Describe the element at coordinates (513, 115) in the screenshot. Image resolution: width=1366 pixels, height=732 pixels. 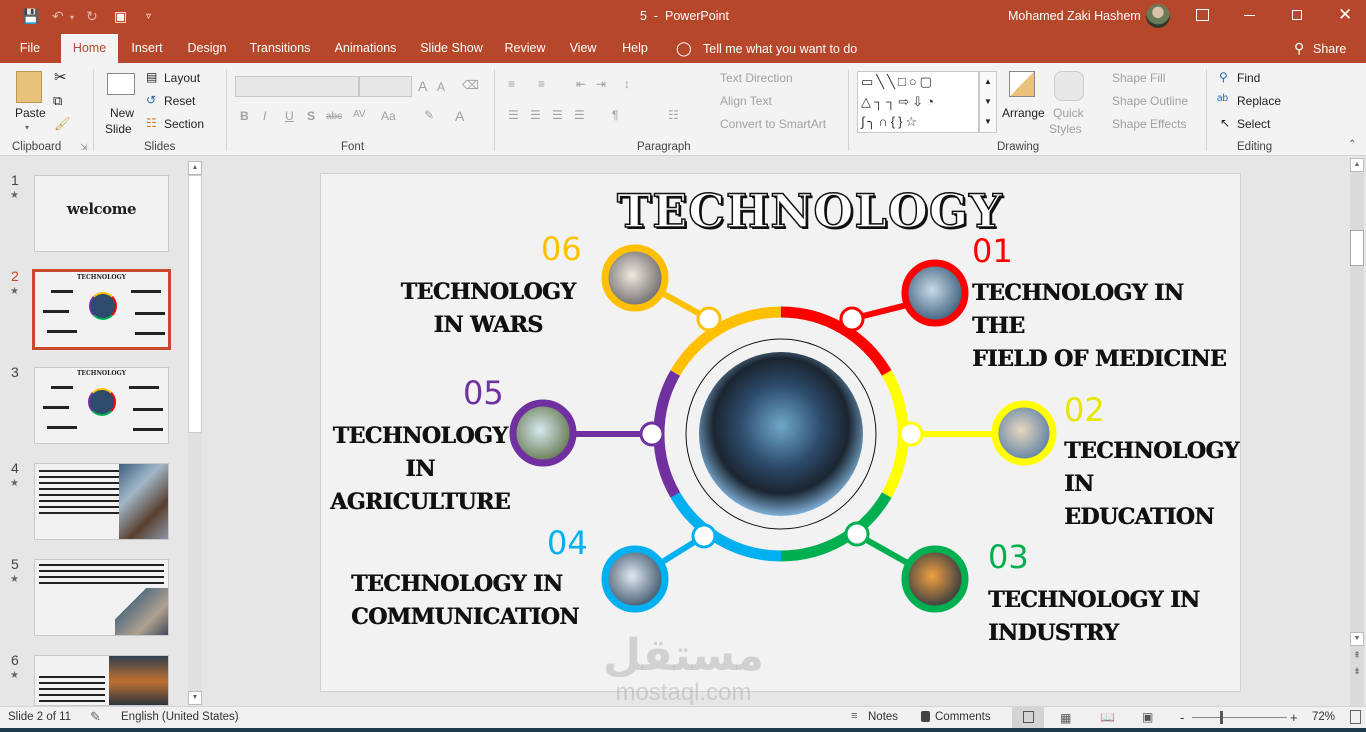
I see `align-left-icon: ☰` at that location.